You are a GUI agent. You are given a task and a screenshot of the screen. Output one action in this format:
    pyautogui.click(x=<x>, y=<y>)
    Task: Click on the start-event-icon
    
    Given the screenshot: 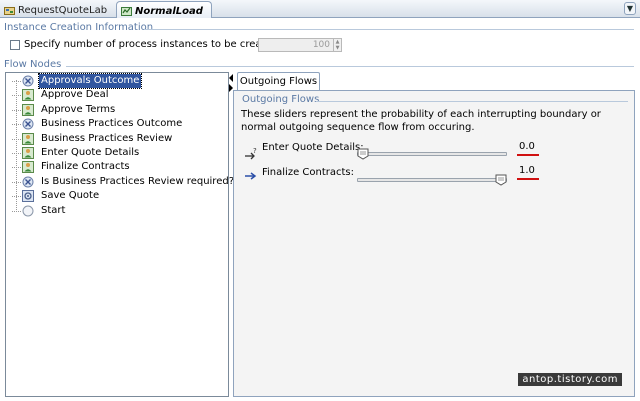 What is the action you would take?
    pyautogui.click(x=28, y=211)
    